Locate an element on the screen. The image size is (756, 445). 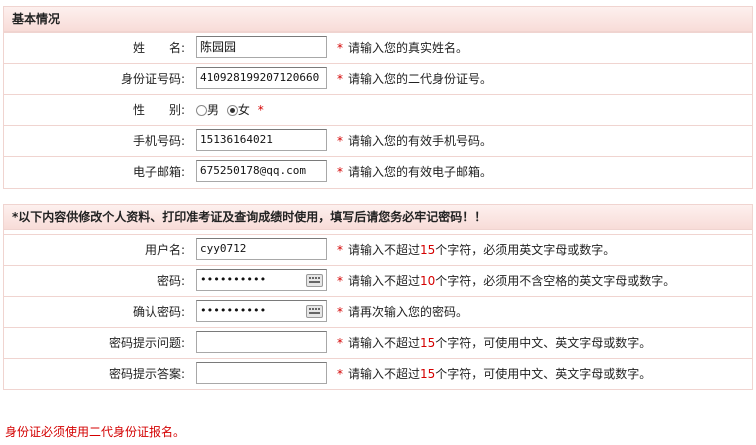
idcard-label: 身份证号码: is located at coordinates (152, 79).